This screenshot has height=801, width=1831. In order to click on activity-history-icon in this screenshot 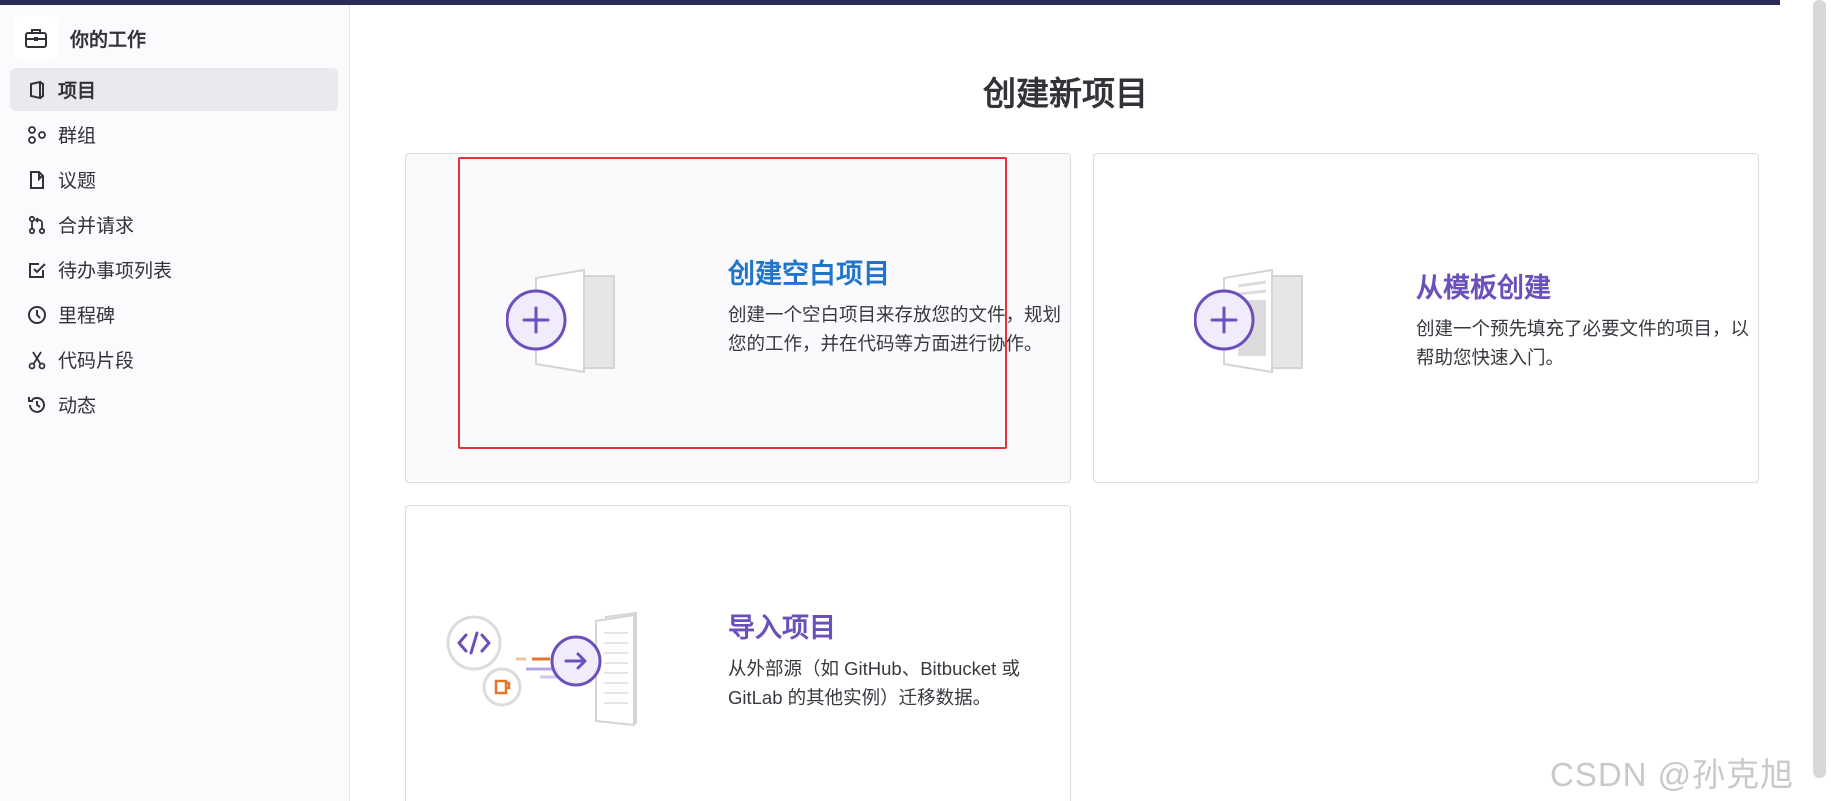, I will do `click(37, 405)`.